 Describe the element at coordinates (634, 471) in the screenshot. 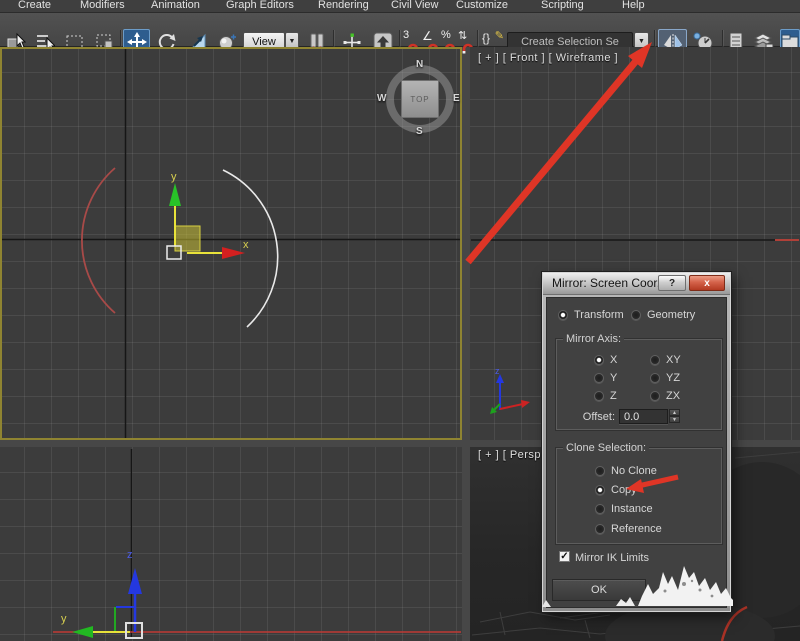

I see `no-clone-label: No Clone` at that location.